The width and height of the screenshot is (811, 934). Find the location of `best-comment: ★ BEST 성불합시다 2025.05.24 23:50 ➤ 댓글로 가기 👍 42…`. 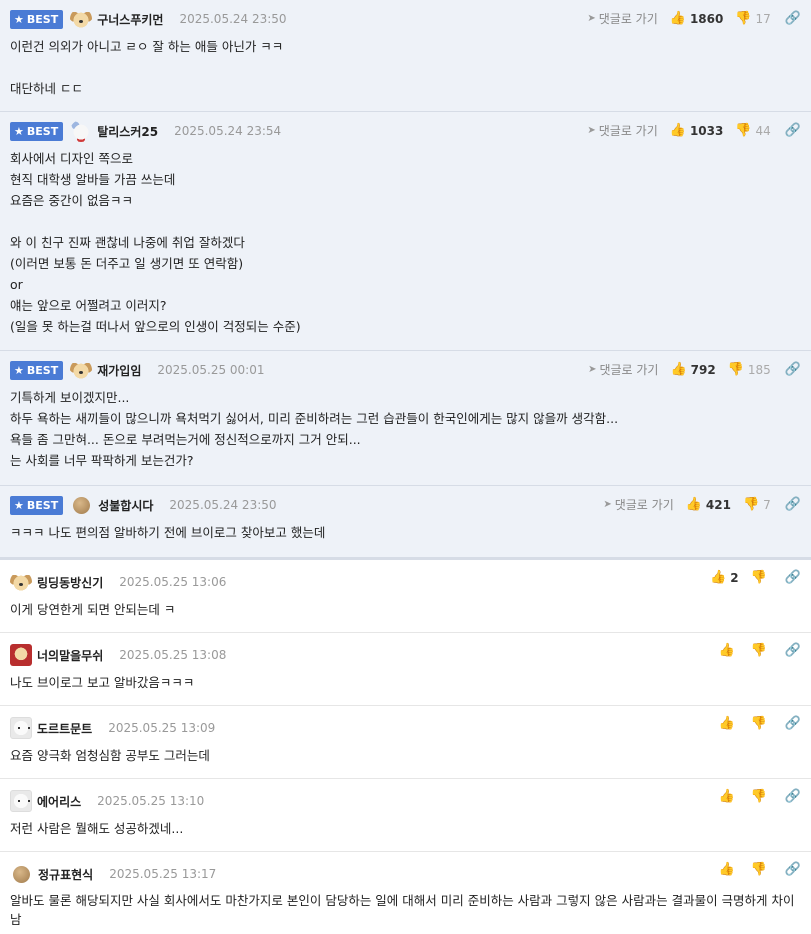

best-comment: ★ BEST 성불합시다 2025.05.24 23:50 ➤ 댓글로 가기 👍 42… is located at coordinates (405, 522).